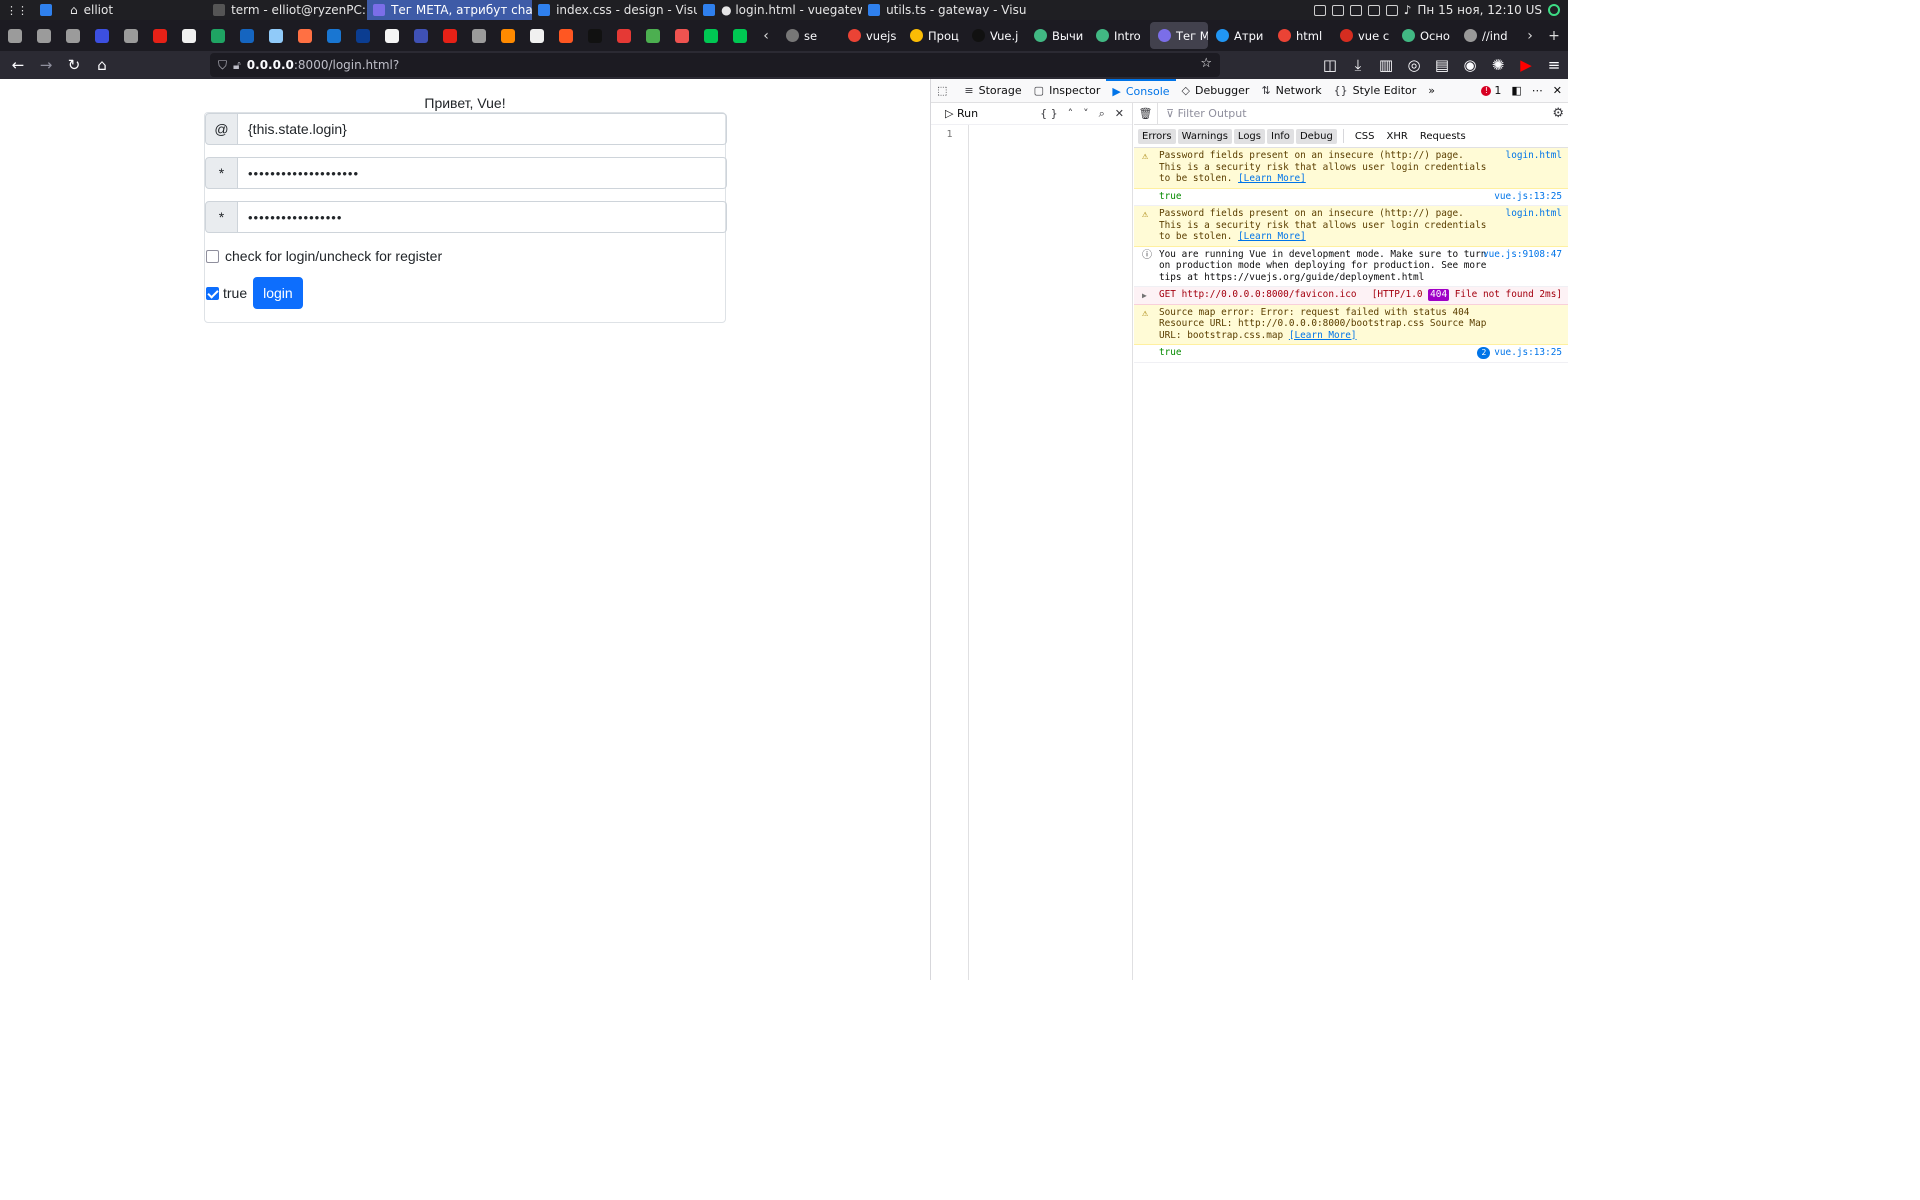 This screenshot has width=1920, height=1200. I want to click on cloud-icon, so click(1355, 10).